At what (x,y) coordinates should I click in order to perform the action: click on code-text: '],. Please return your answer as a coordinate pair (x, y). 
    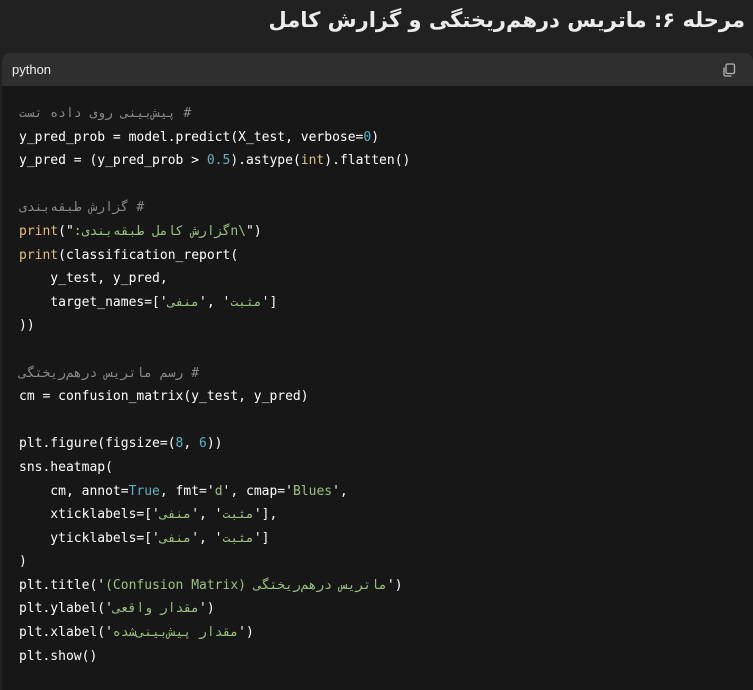
    Looking at the image, I should click on (265, 515).